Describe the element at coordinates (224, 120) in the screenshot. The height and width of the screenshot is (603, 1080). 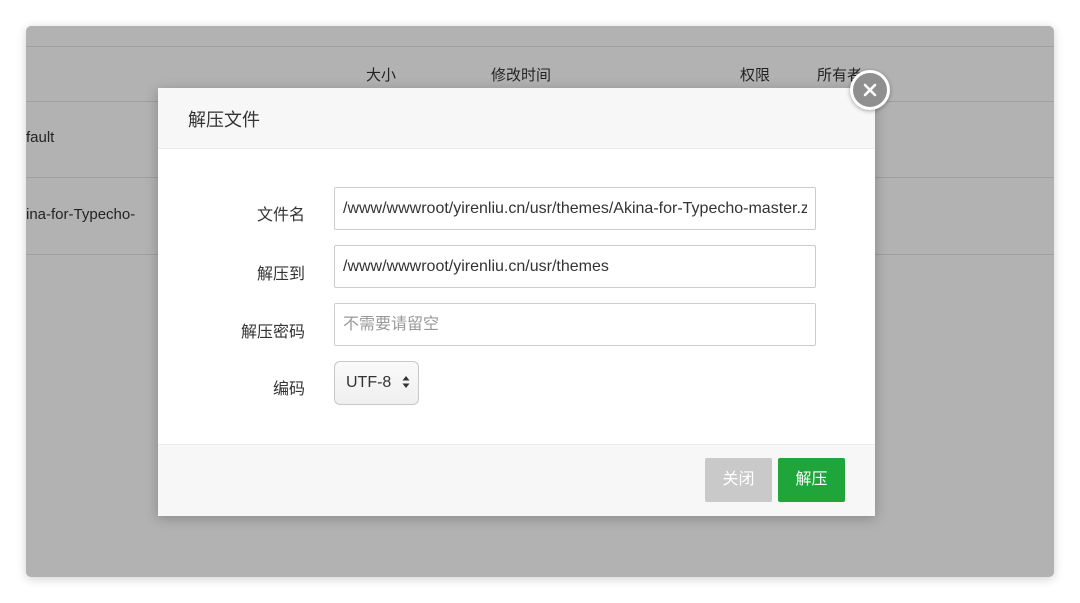
I see `dialog-title: 解压文件` at that location.